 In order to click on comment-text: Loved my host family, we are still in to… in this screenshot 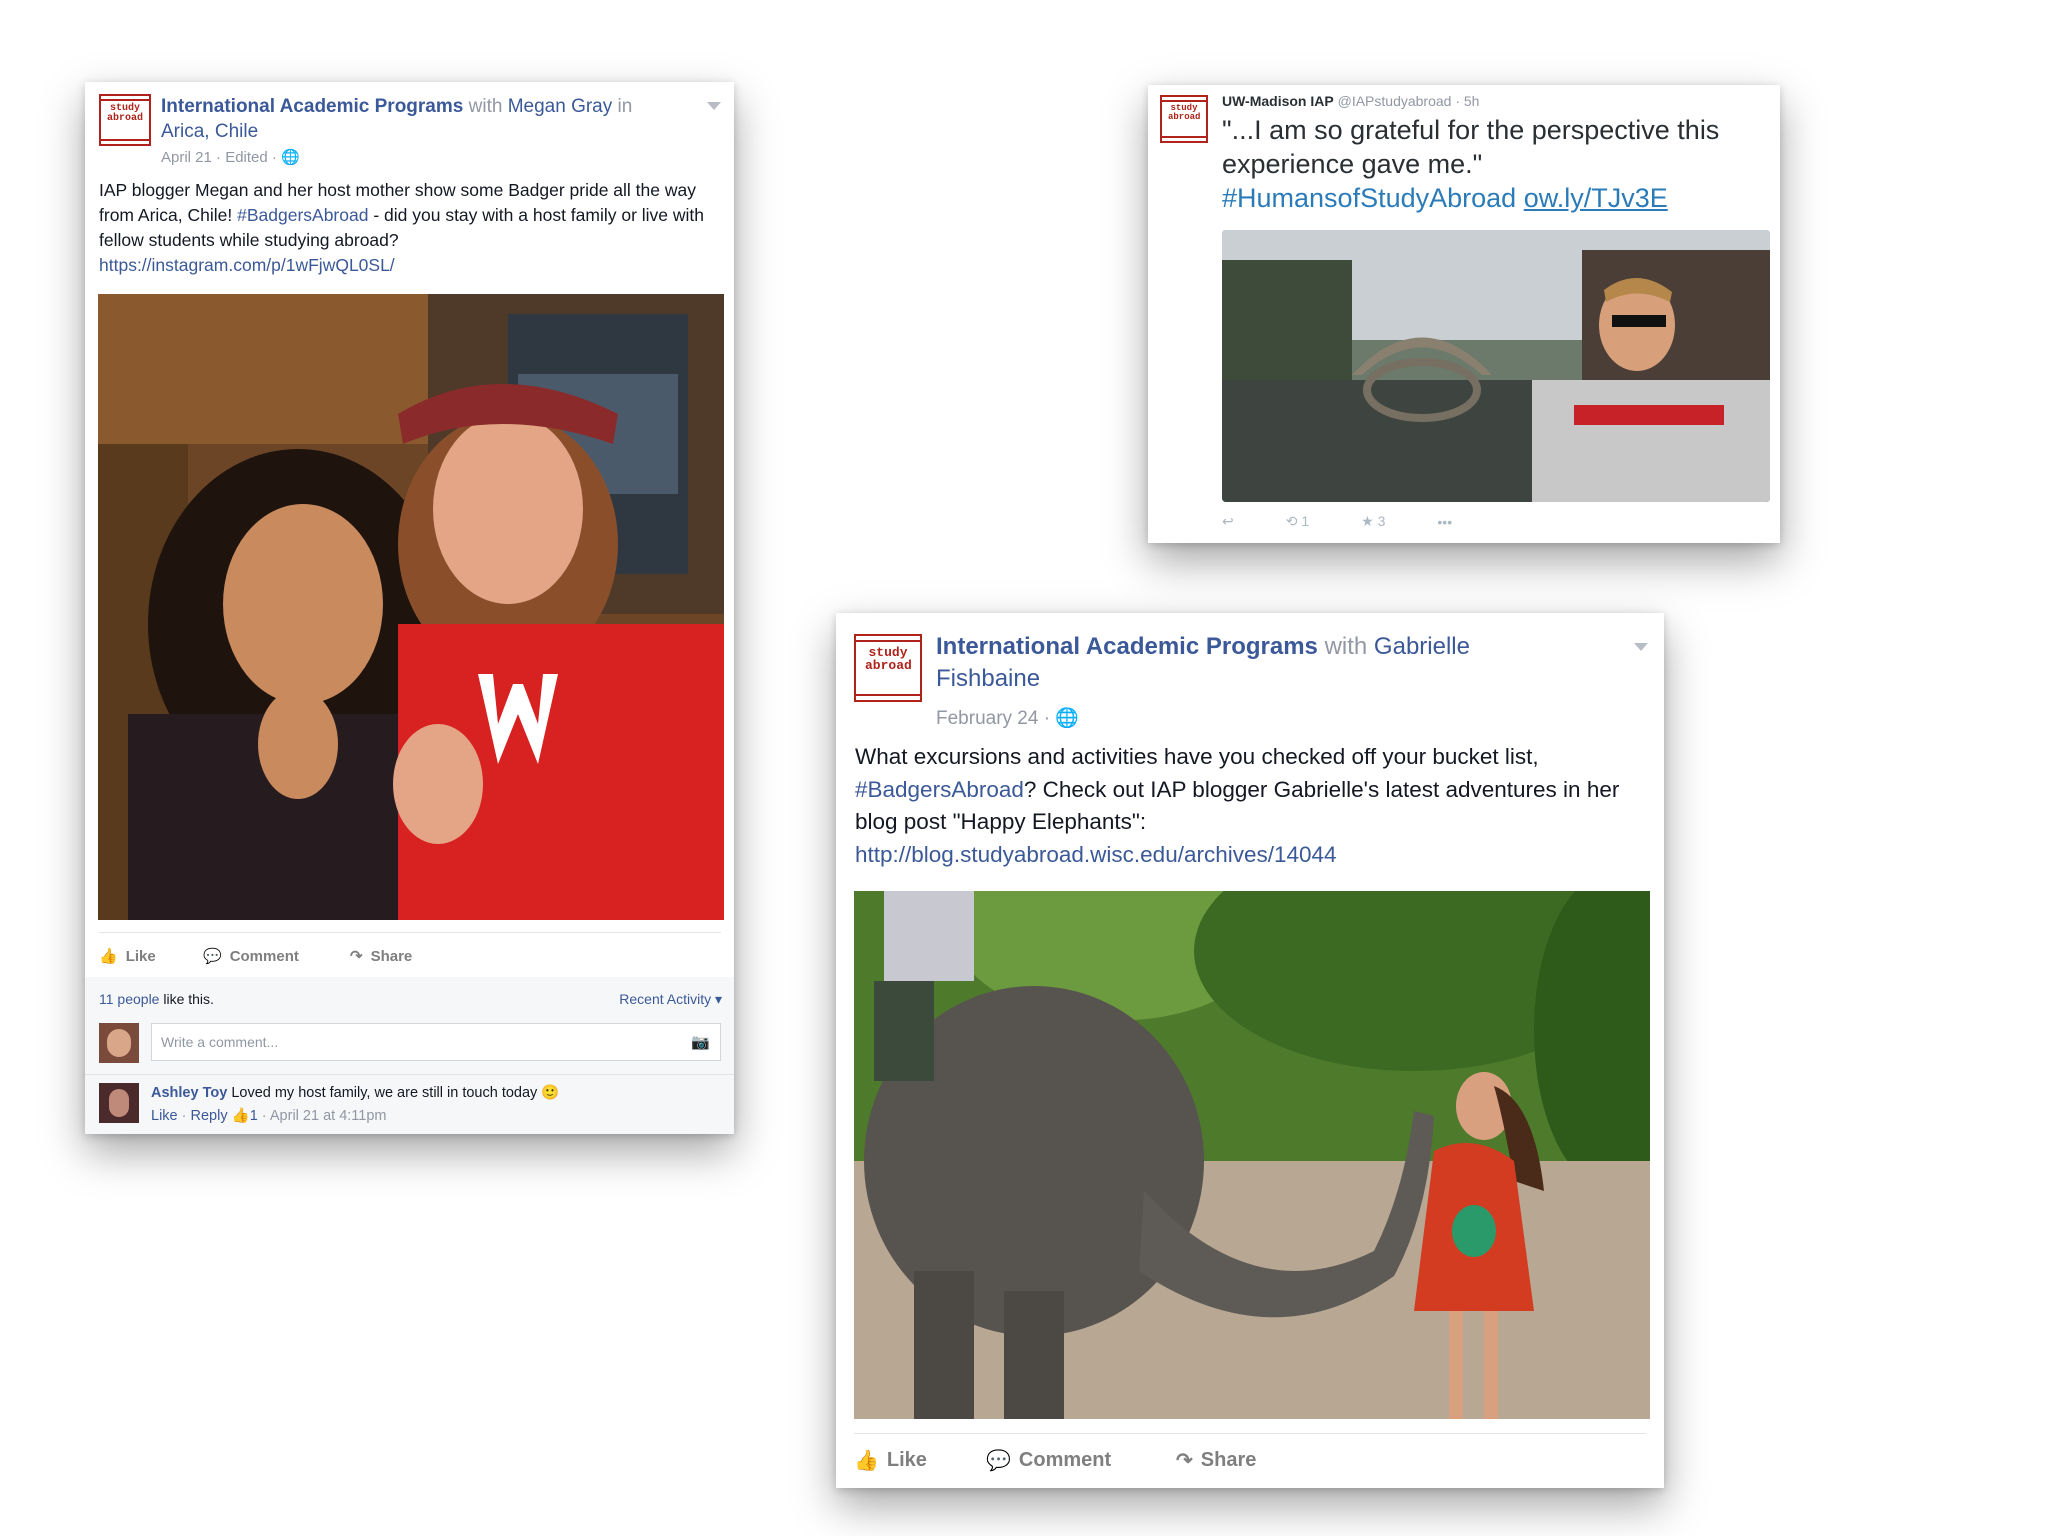, I will do `click(384, 1093)`.